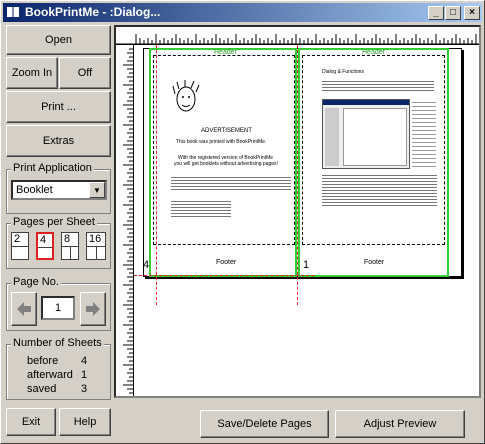  I want to click on right-callouts, so click(424, 134).